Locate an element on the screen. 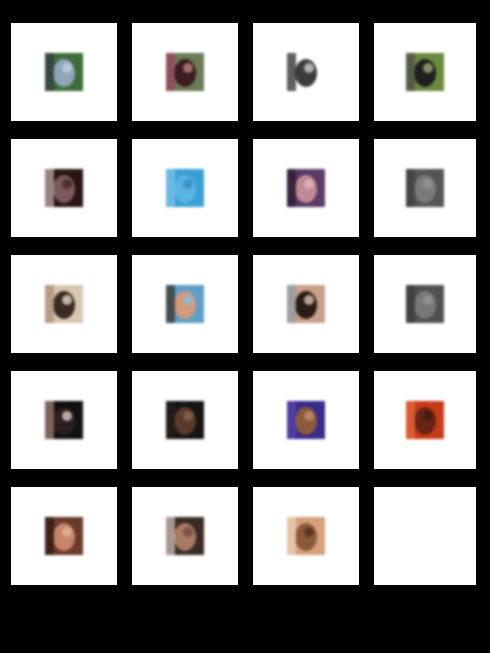 The height and width of the screenshot is (653, 490). dark-hair-photo-icon is located at coordinates (64, 420).